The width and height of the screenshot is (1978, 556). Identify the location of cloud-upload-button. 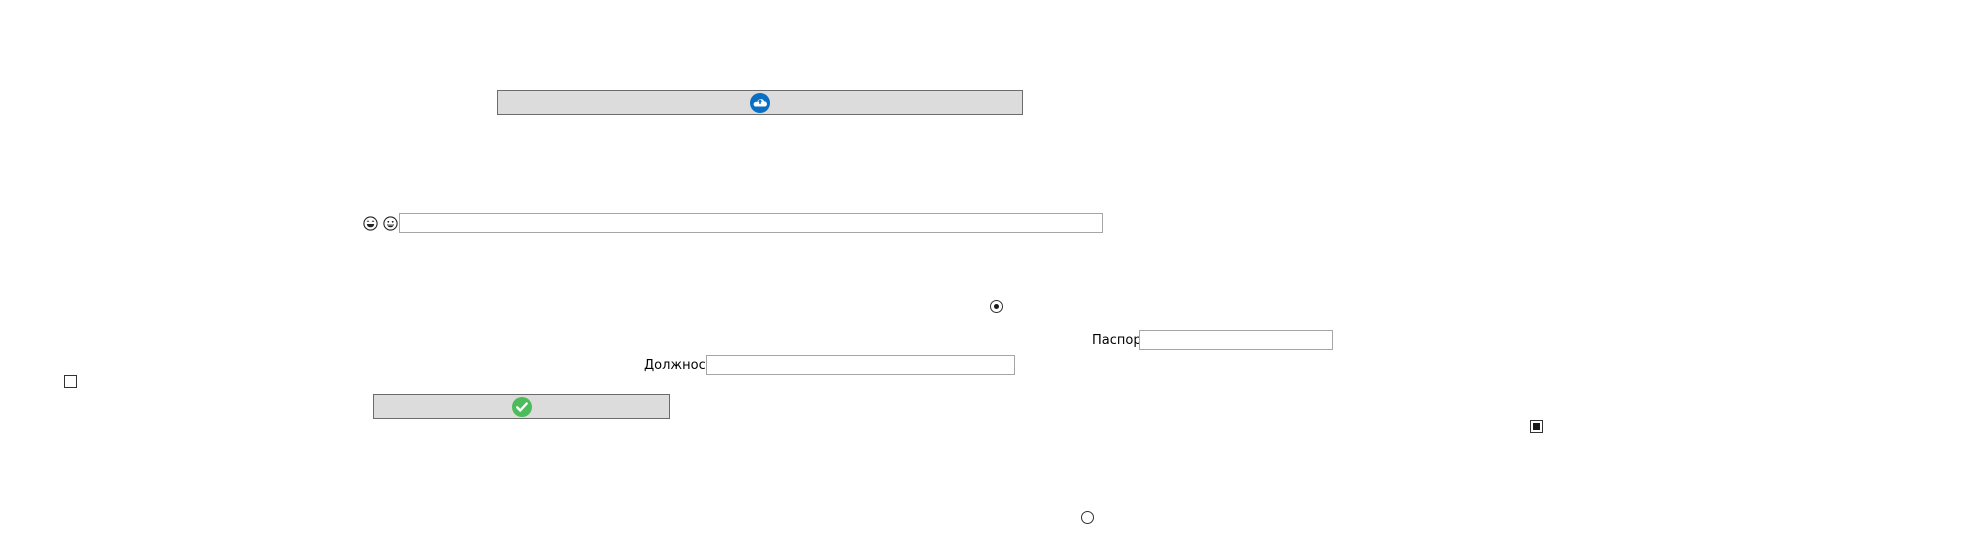
(760, 102).